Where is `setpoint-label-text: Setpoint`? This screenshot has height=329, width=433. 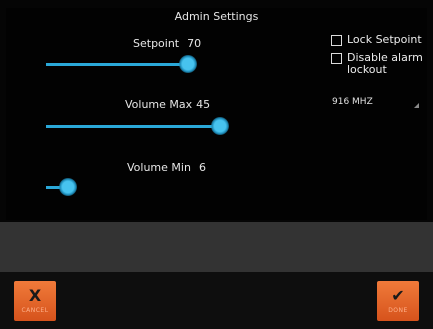 setpoint-label-text: Setpoint is located at coordinates (156, 43).